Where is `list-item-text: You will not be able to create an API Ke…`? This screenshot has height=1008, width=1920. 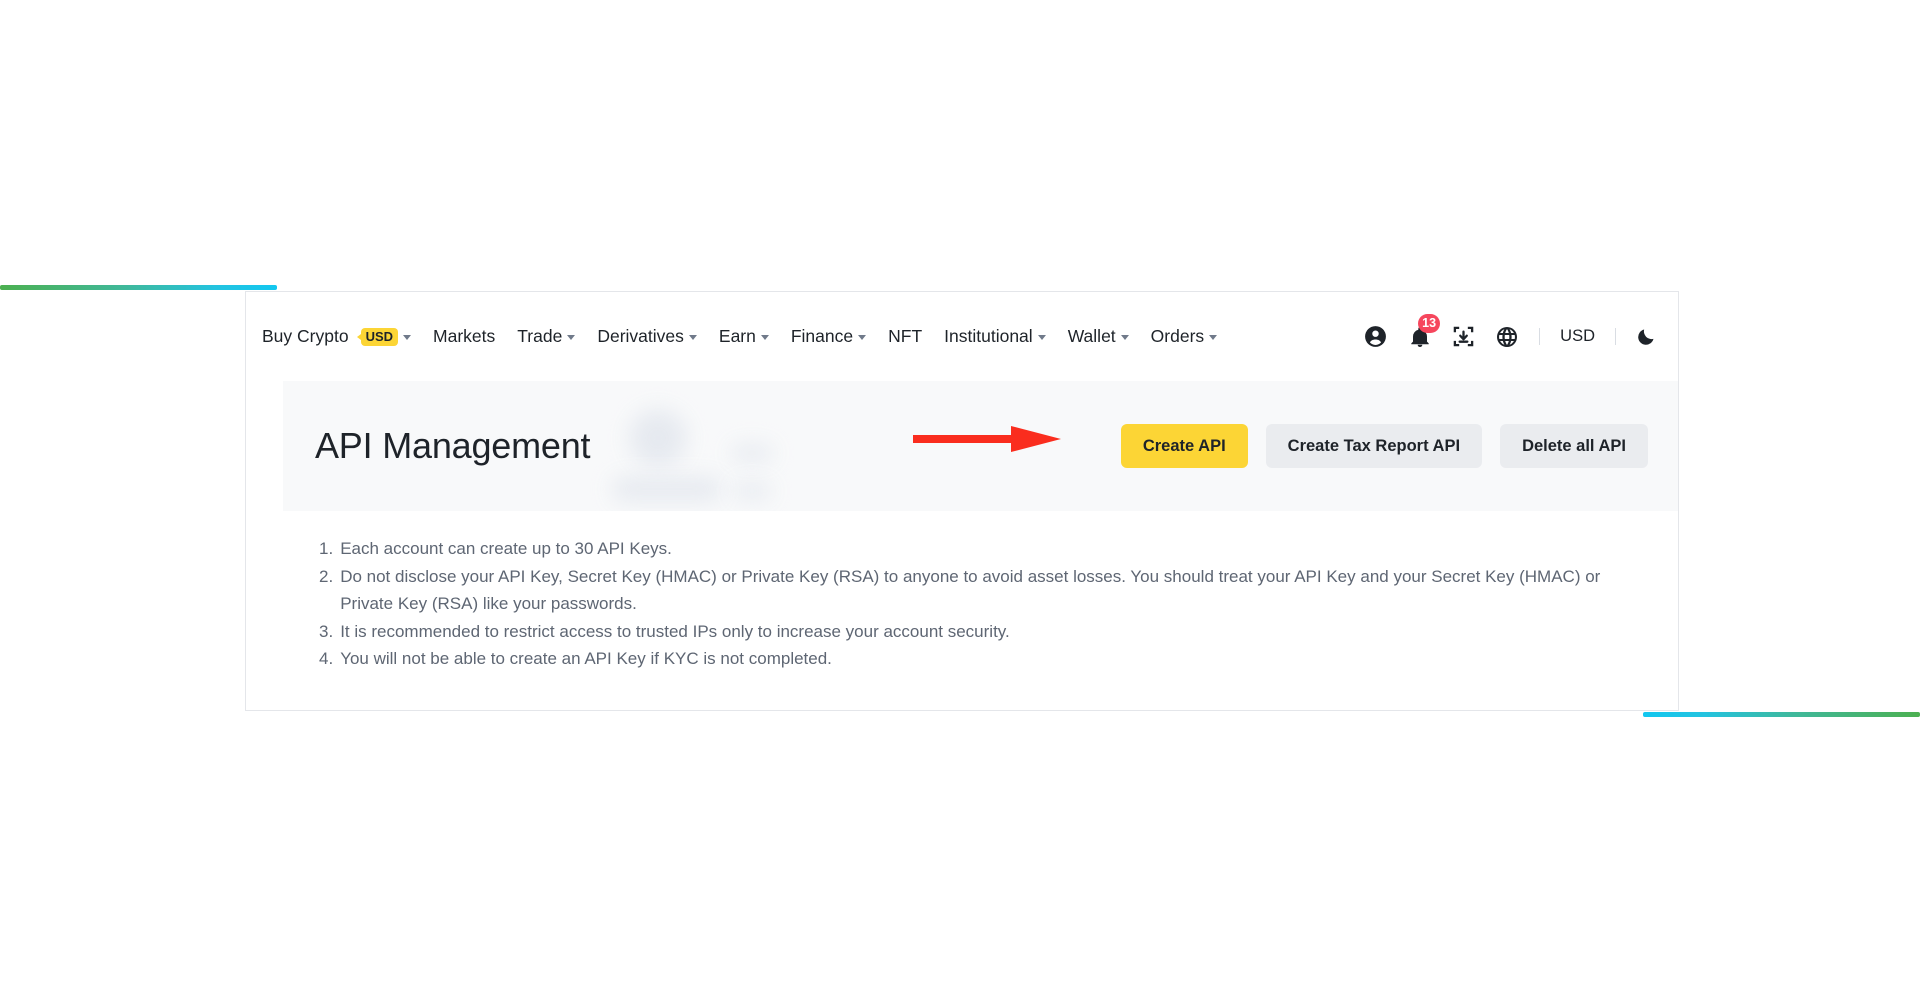
list-item-text: You will not be able to create an API Ke… is located at coordinates (586, 659).